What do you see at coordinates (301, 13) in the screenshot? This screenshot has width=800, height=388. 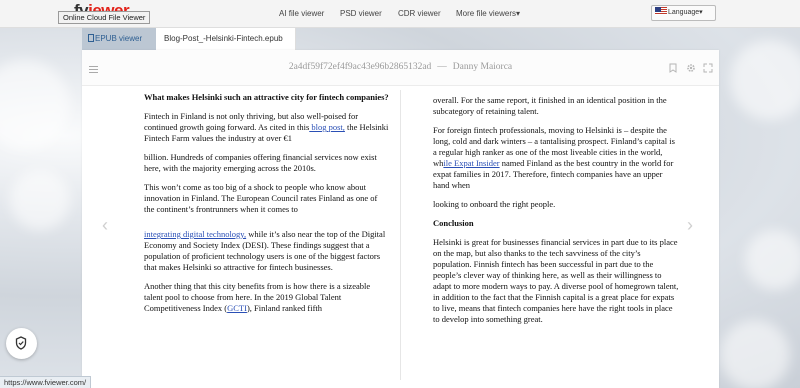 I see `nav-ai-viewer: AI file viewer` at bounding box center [301, 13].